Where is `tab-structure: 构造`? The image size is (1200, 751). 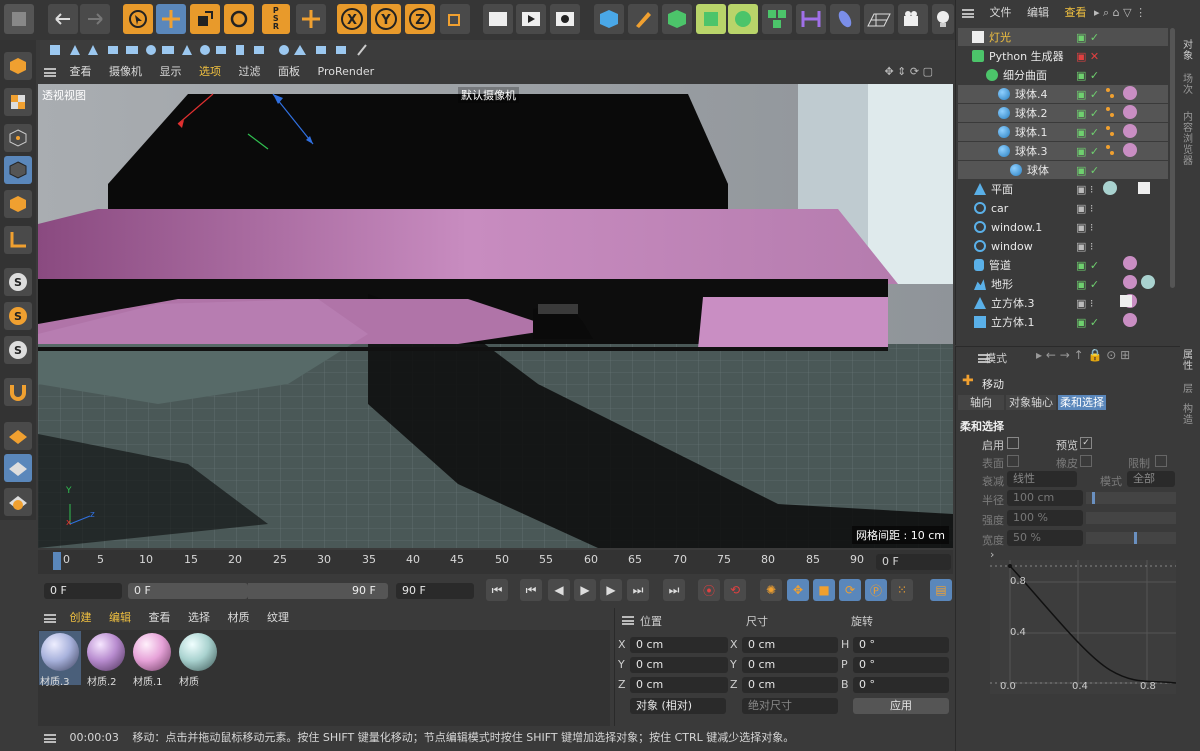 tab-structure: 构造 is located at coordinates (1189, 415).